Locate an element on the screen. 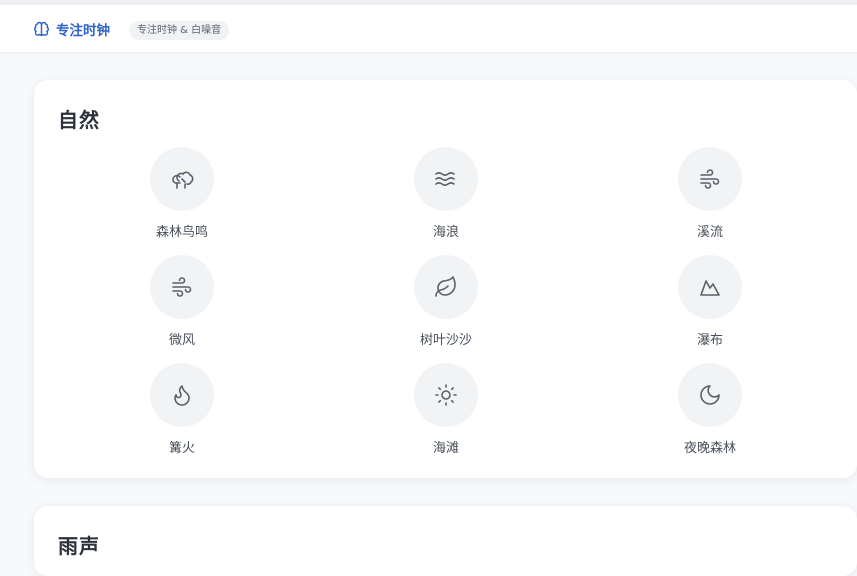 The width and height of the screenshot is (857, 576). sound-beach: 海滩 is located at coordinates (446, 413).